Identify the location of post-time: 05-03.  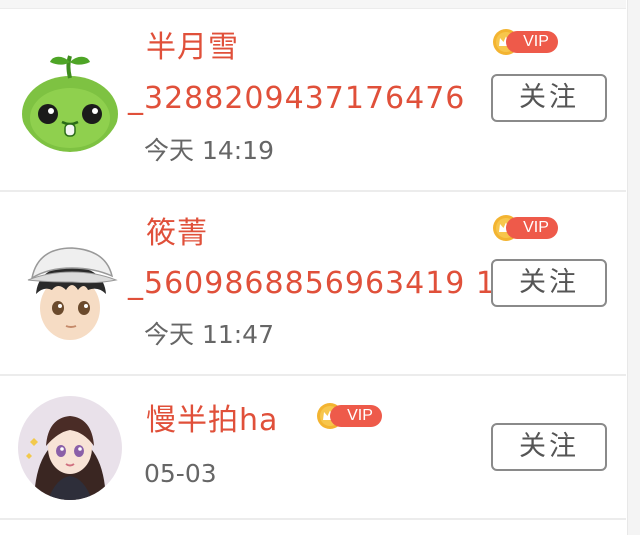
(180, 473).